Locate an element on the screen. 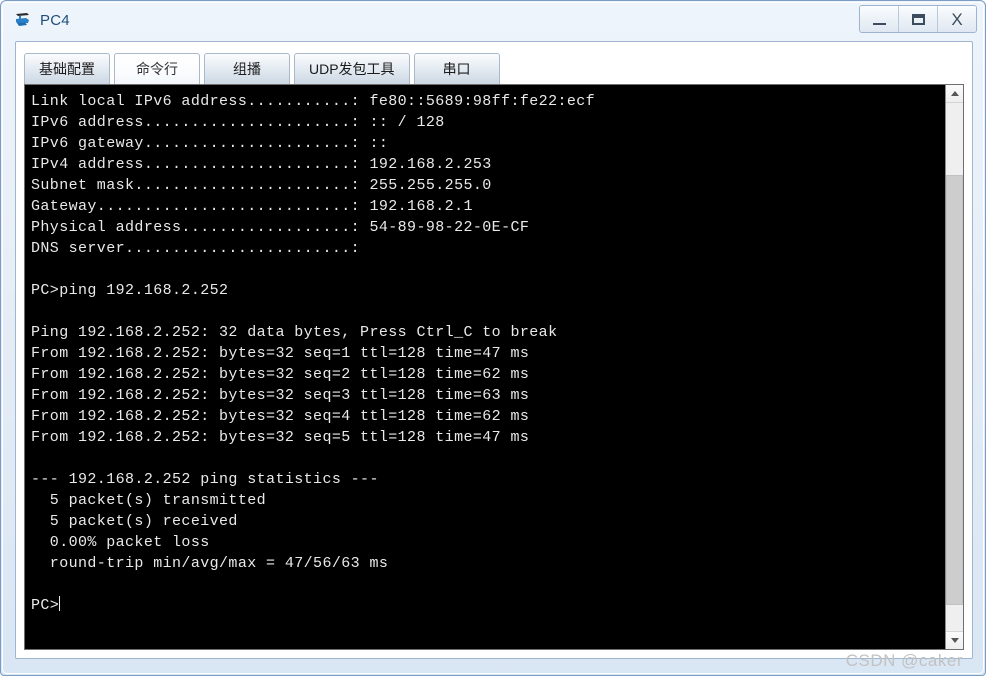  tab-label: 组播 is located at coordinates (247, 69).